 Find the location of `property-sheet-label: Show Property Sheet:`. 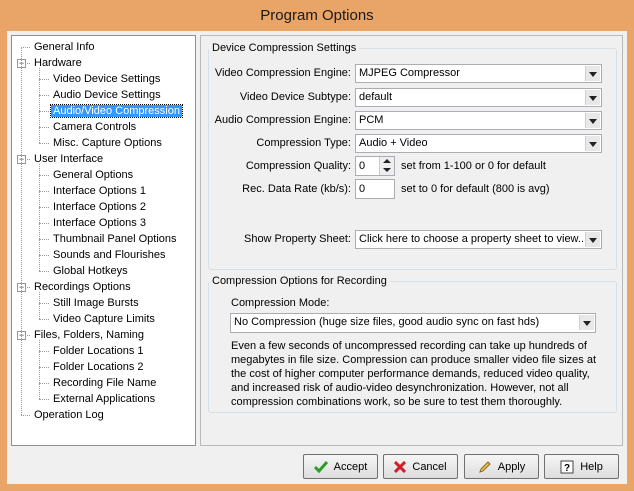

property-sheet-label: Show Property Sheet: is located at coordinates (297, 239).